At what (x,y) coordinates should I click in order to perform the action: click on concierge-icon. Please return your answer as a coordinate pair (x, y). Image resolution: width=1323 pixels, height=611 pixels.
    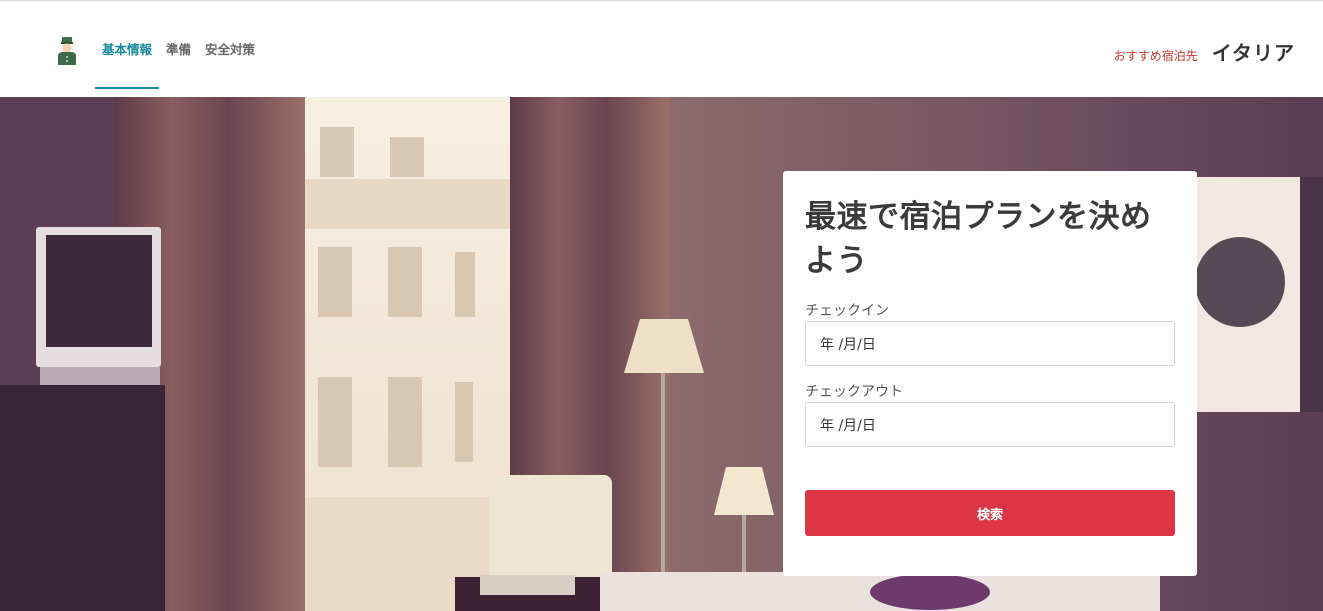
    Looking at the image, I should click on (67, 51).